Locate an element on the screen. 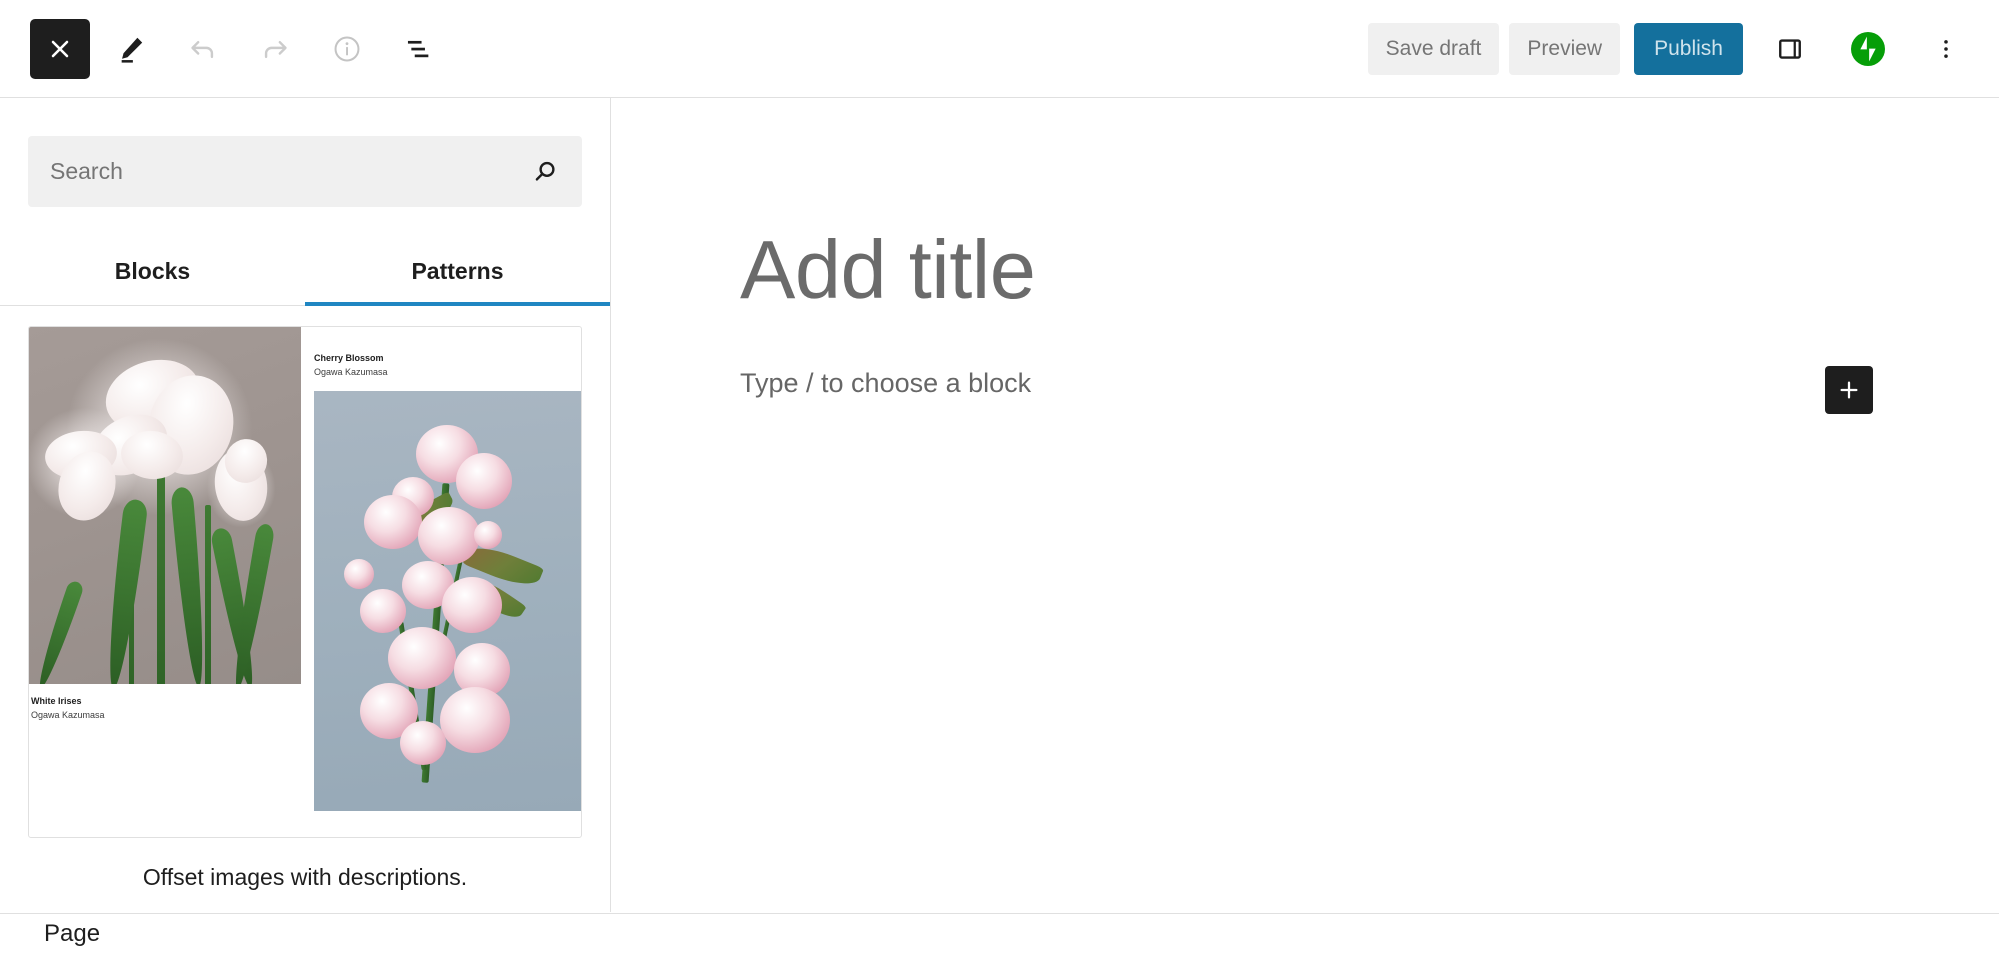 The image size is (1999, 953). add-block-button is located at coordinates (1849, 390).